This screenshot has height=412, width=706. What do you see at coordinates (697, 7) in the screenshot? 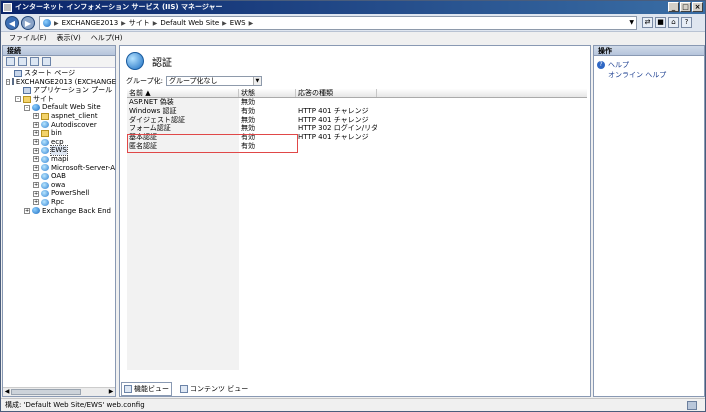
I see `close-button: ×` at bounding box center [697, 7].